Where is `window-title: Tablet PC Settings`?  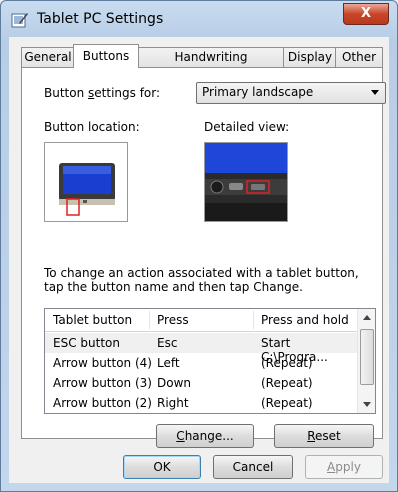 window-title: Tablet PC Settings is located at coordinates (100, 19).